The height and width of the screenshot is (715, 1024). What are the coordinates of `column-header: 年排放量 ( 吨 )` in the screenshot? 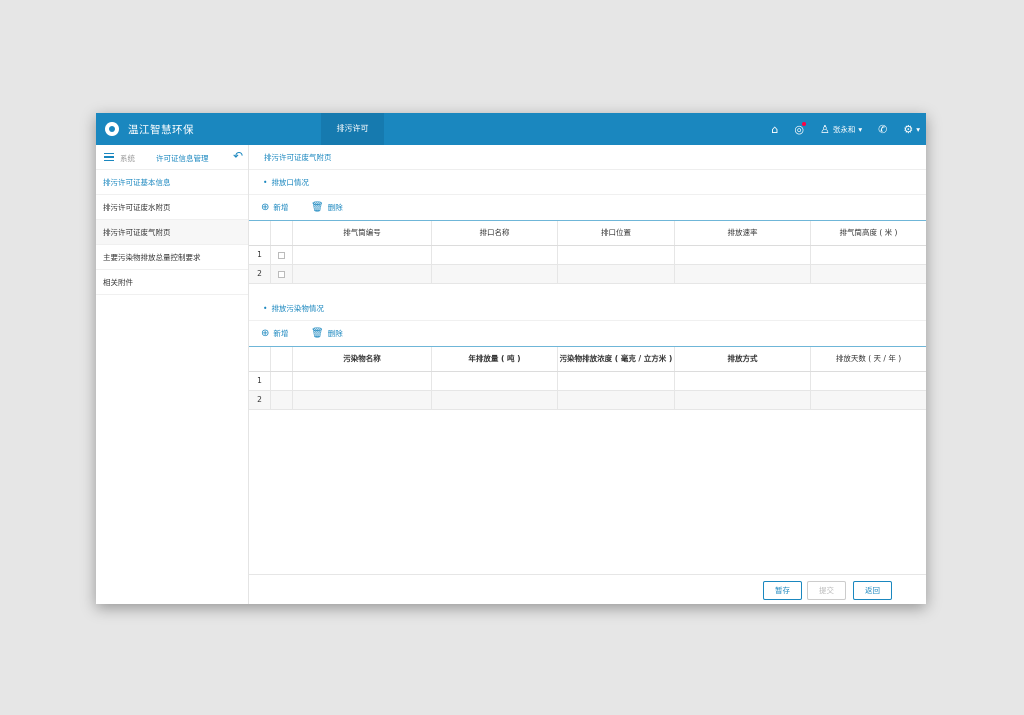 It's located at (495, 359).